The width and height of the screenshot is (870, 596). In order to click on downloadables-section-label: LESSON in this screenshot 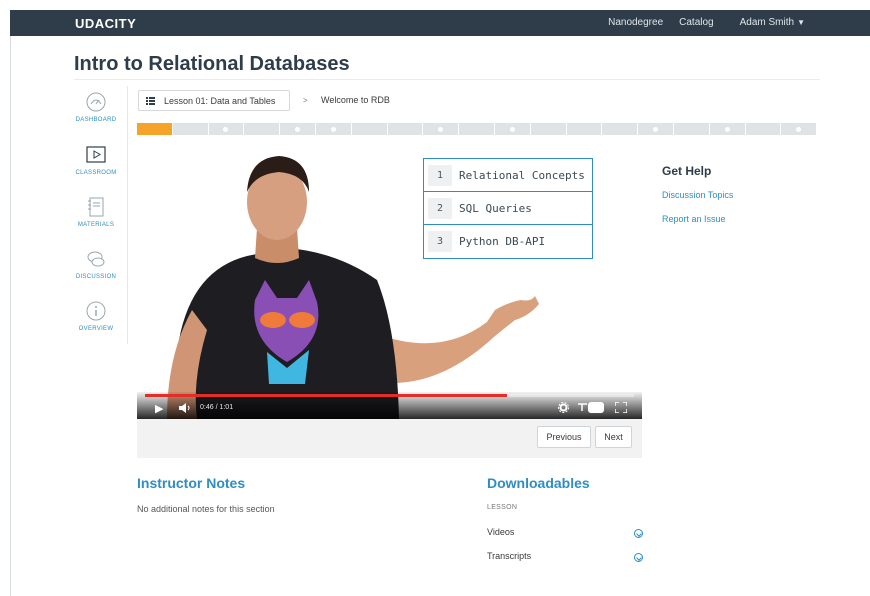, I will do `click(502, 507)`.